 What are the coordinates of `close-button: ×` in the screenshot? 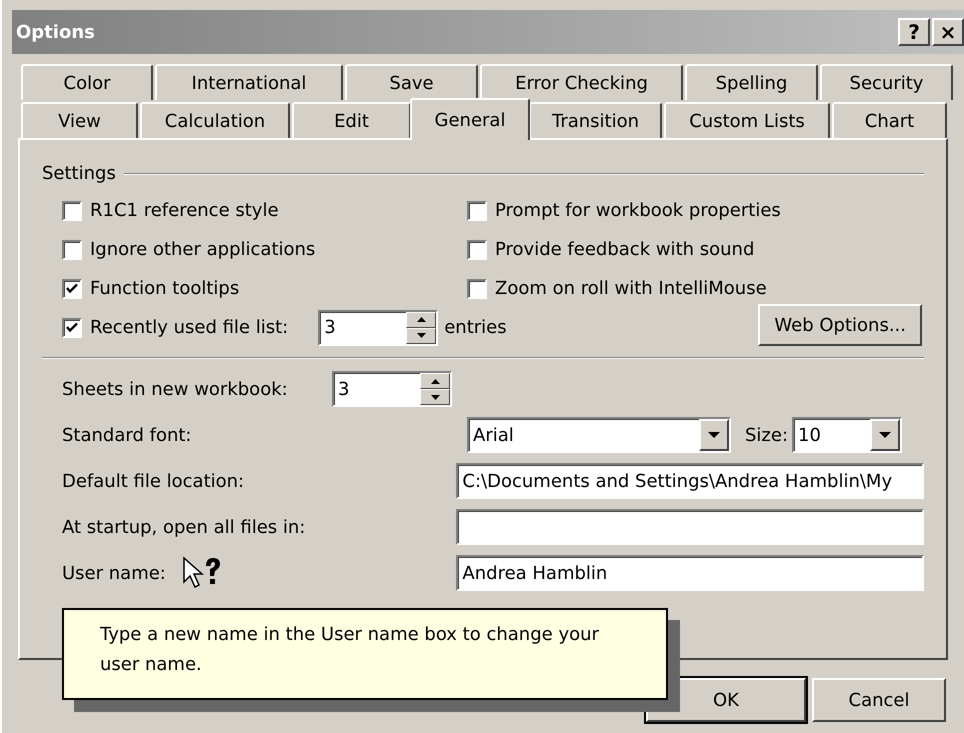 It's located at (948, 32).